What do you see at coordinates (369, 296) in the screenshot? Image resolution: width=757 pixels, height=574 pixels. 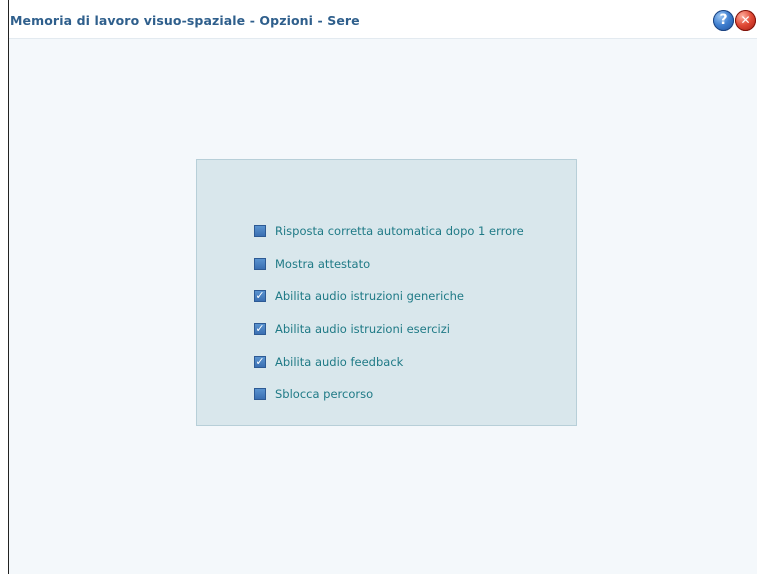 I see `option-label: Abilita audio istruzioni generiche` at bounding box center [369, 296].